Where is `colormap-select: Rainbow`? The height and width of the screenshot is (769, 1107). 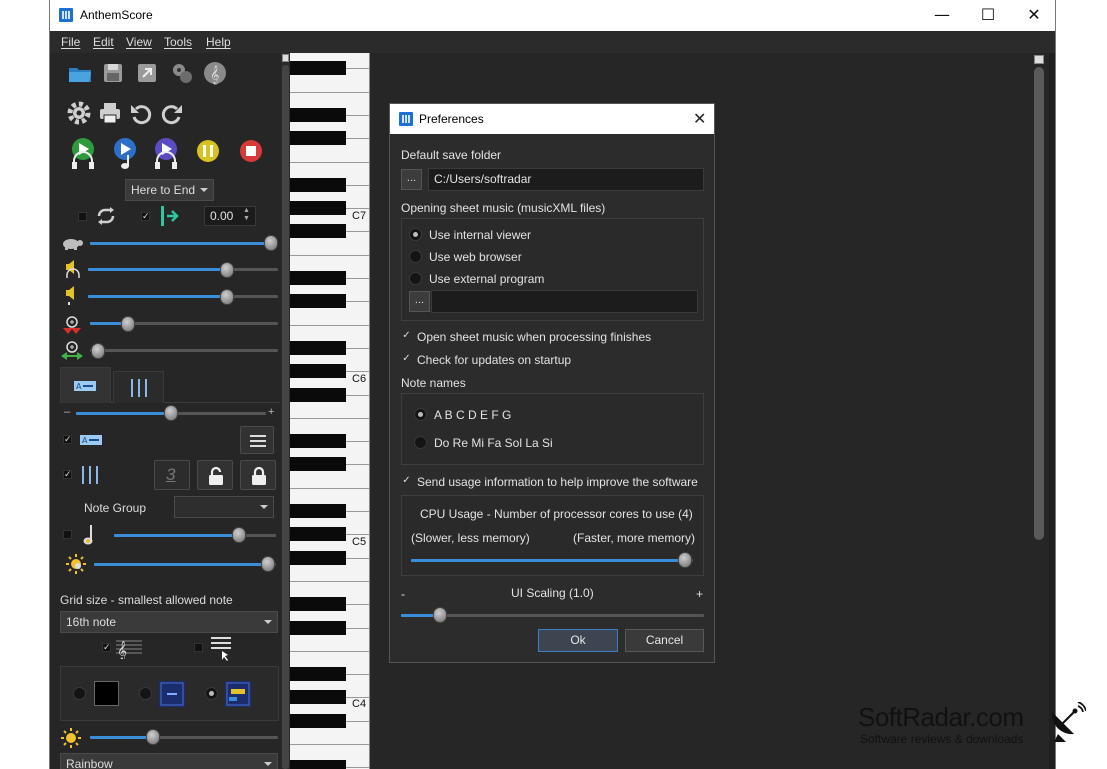 colormap-select: Rainbow is located at coordinates (169, 761).